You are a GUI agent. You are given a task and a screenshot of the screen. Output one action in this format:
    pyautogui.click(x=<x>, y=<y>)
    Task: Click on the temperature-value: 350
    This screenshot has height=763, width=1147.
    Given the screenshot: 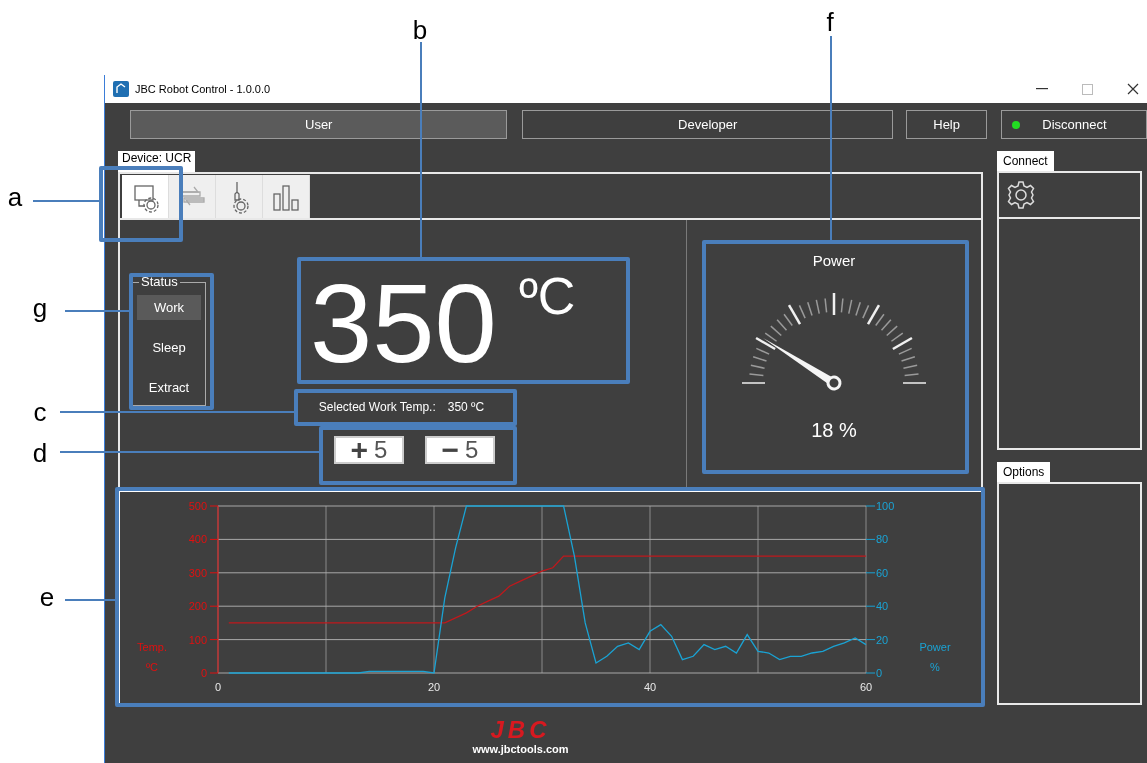 What is the action you would take?
    pyautogui.click(x=403, y=324)
    